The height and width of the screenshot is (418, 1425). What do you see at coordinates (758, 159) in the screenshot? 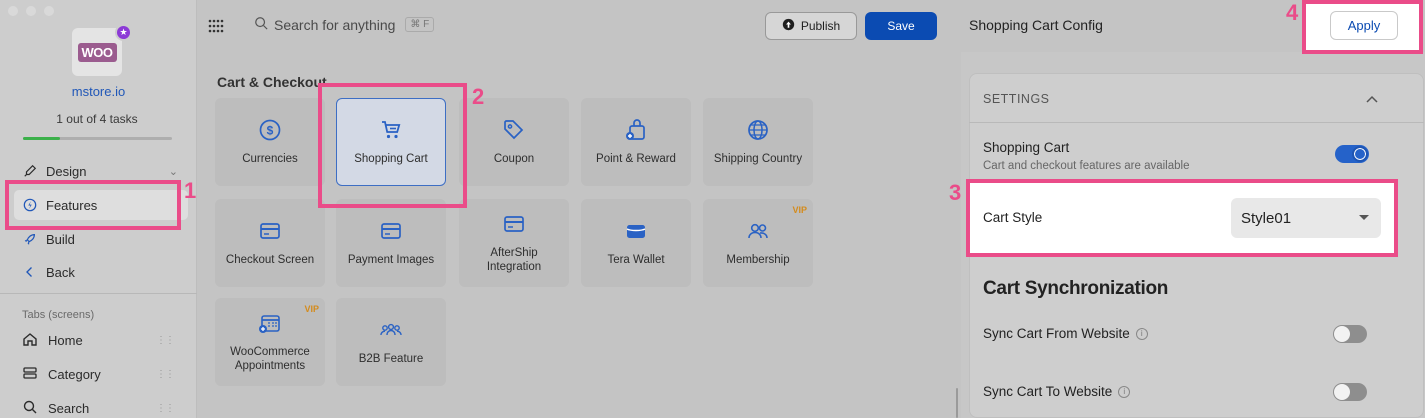
I see `card-label: Shipping Country` at bounding box center [758, 159].